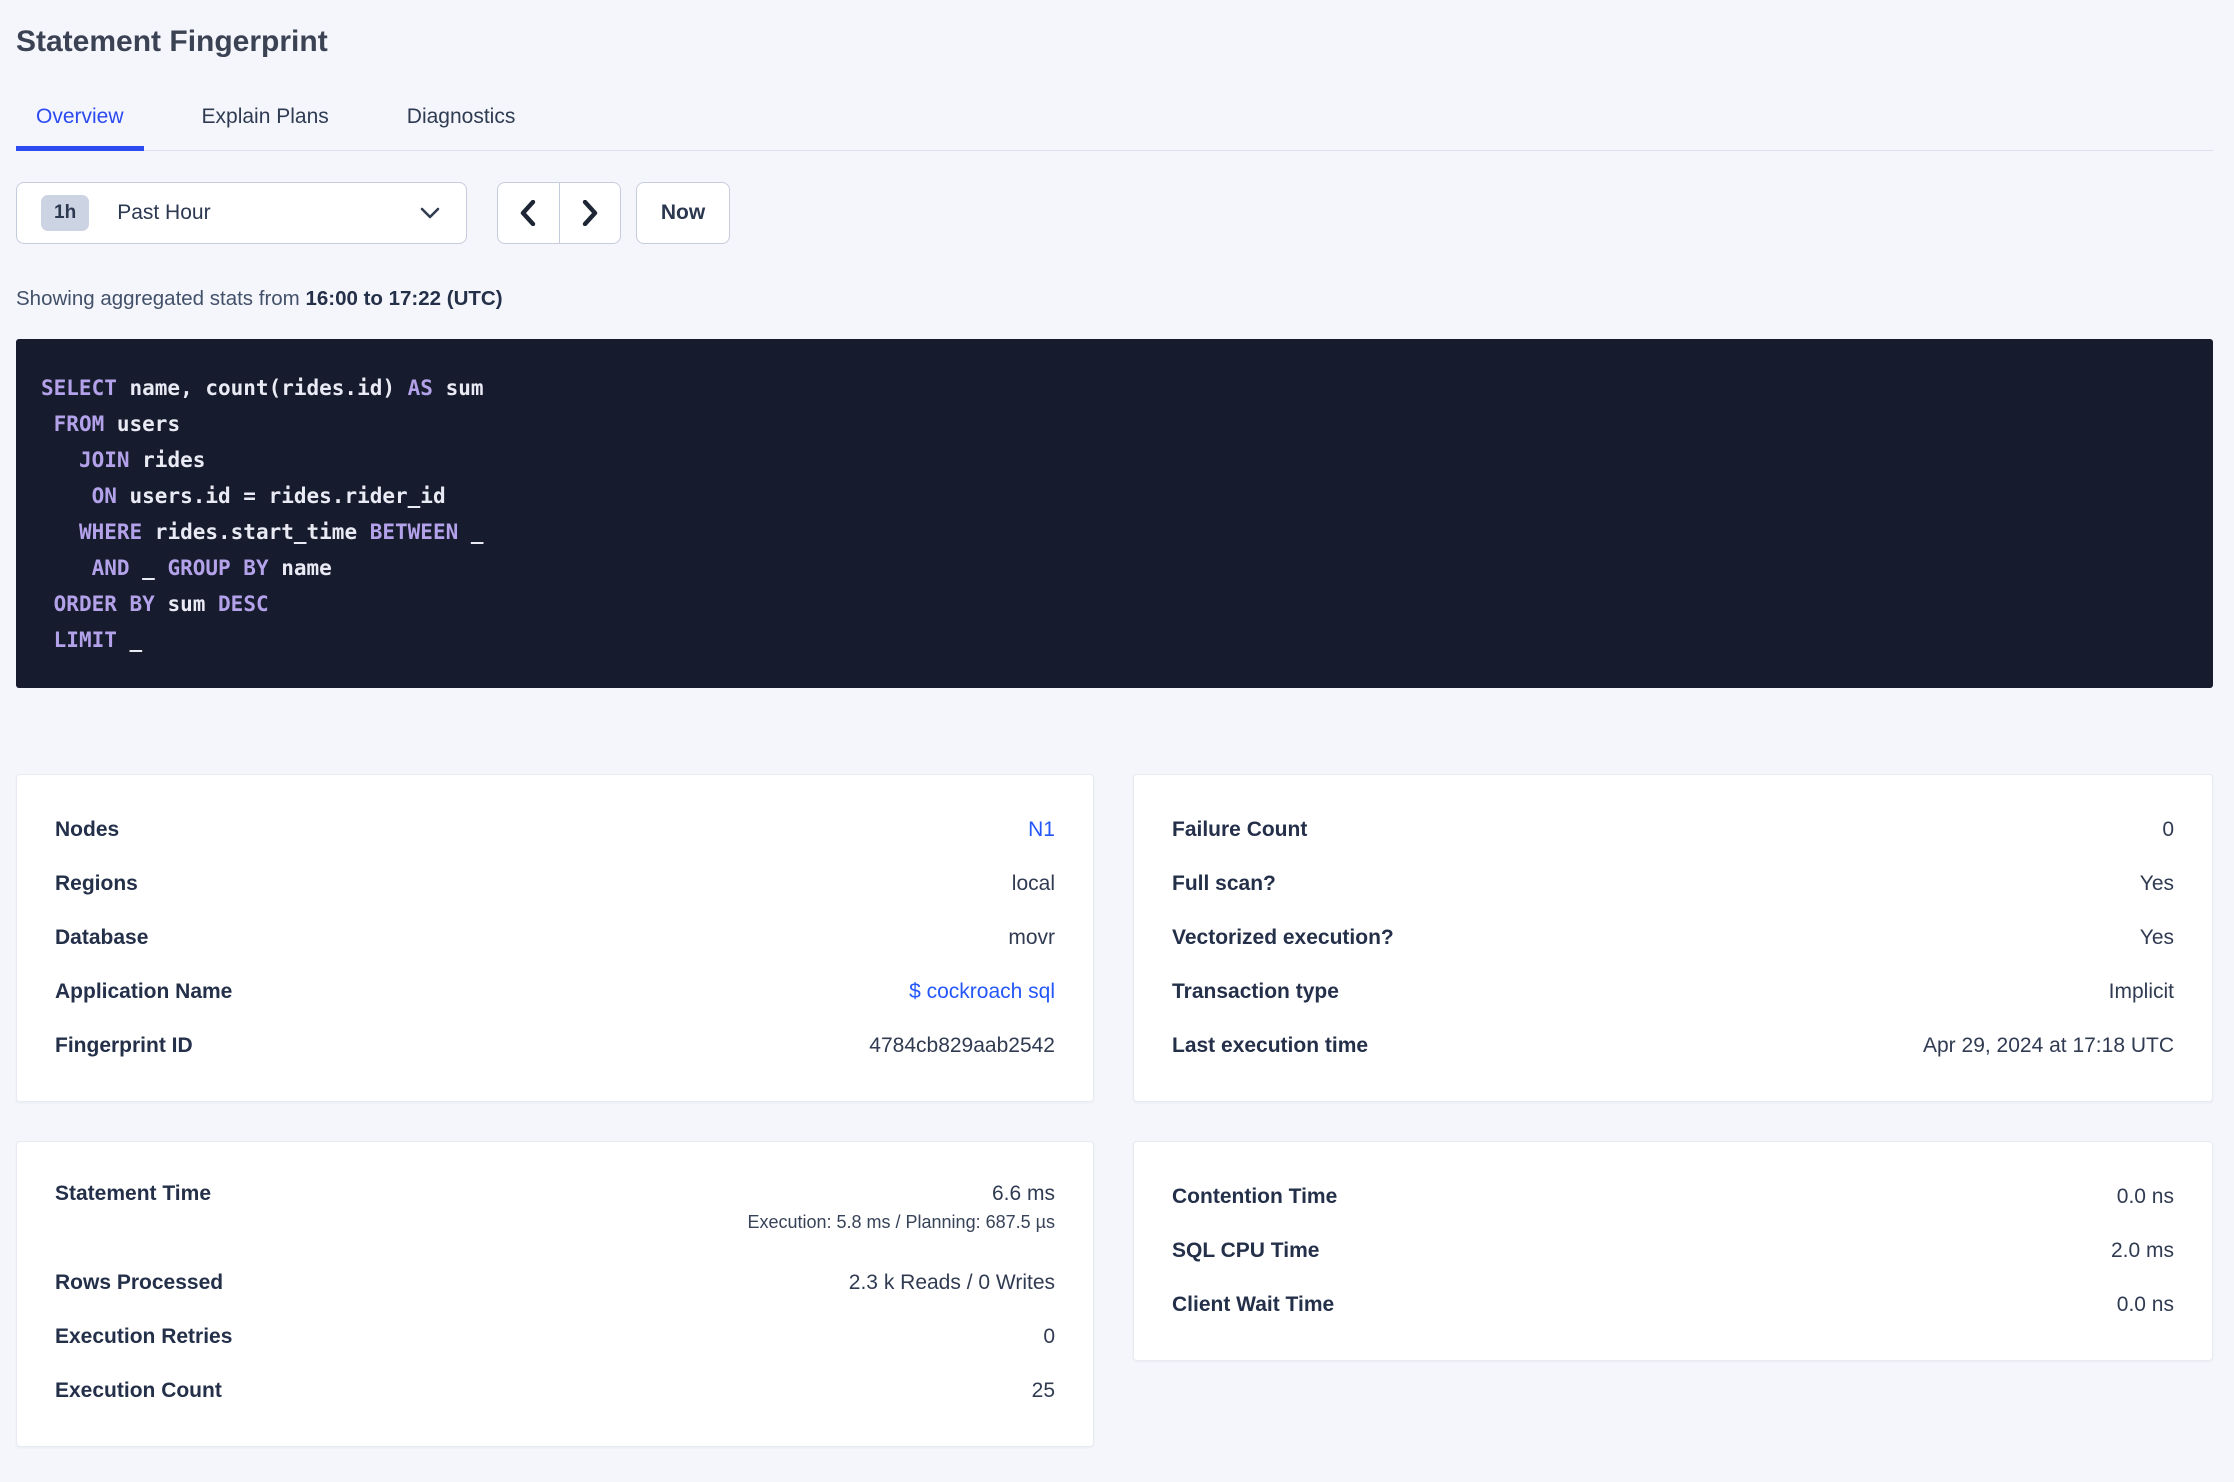  Describe the element at coordinates (2141, 991) in the screenshot. I see `row-value: Implicit` at that location.